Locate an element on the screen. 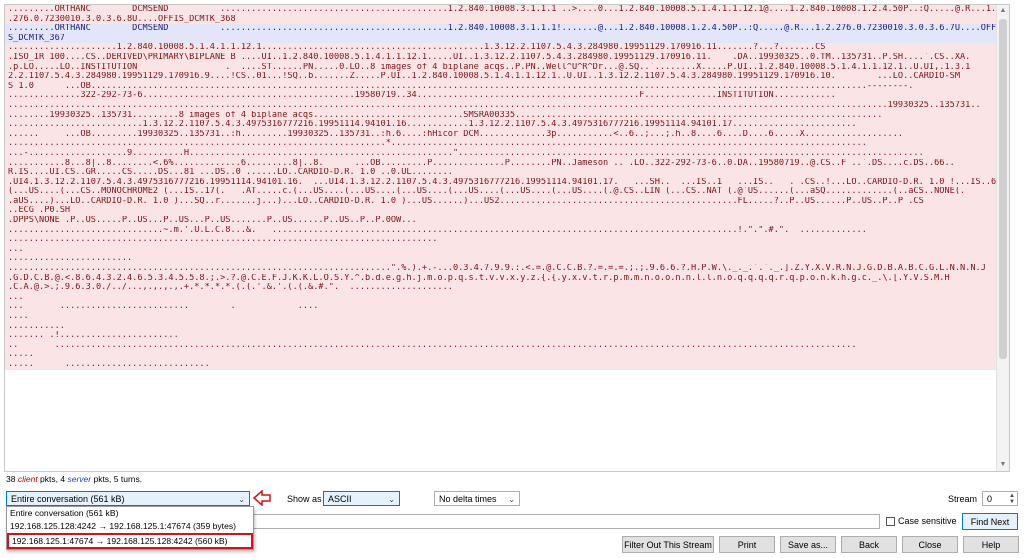 The image size is (1024, 558). show-as-value: ASCII is located at coordinates (340, 499).